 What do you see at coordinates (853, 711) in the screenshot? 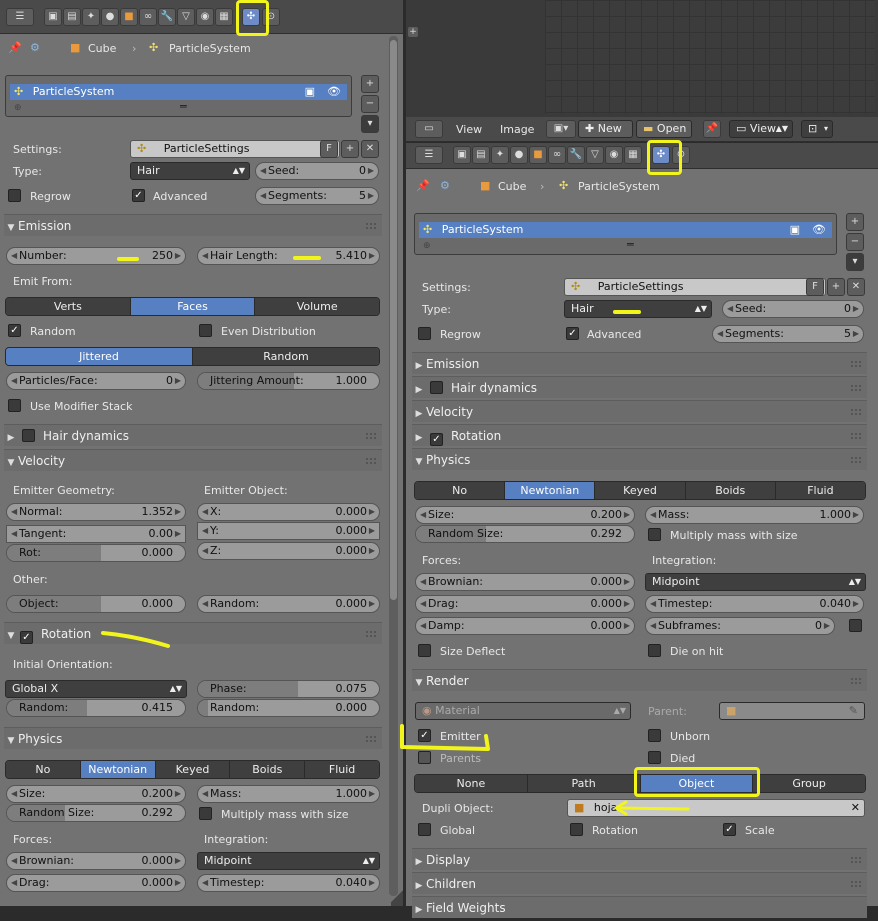
I see `eyedropper-icon: ✎` at bounding box center [853, 711].